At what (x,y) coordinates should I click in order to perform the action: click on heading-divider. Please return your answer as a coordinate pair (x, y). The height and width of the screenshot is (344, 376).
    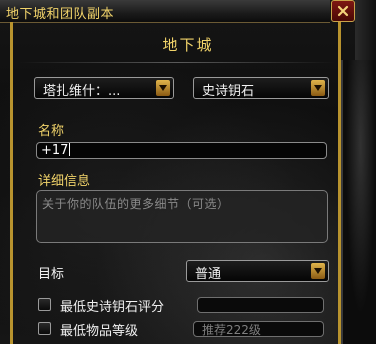
    Looking at the image, I should click on (177, 62).